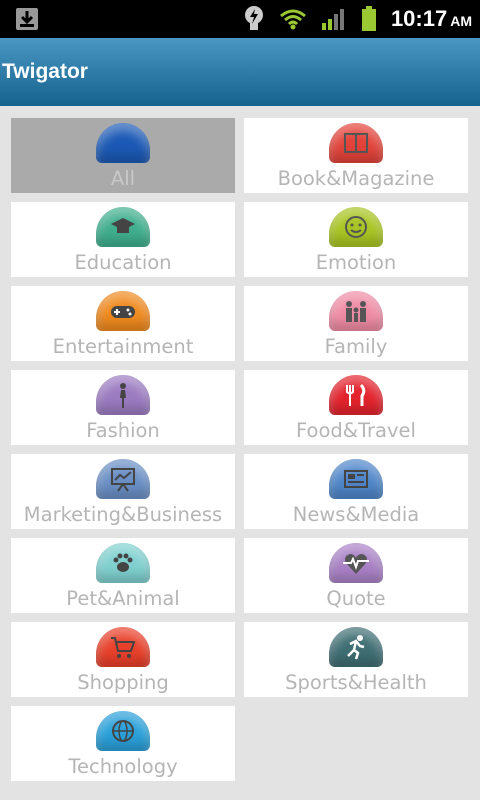 The width and height of the screenshot is (480, 800). What do you see at coordinates (123, 598) in the screenshot?
I see `category-label: Pet&Animal` at bounding box center [123, 598].